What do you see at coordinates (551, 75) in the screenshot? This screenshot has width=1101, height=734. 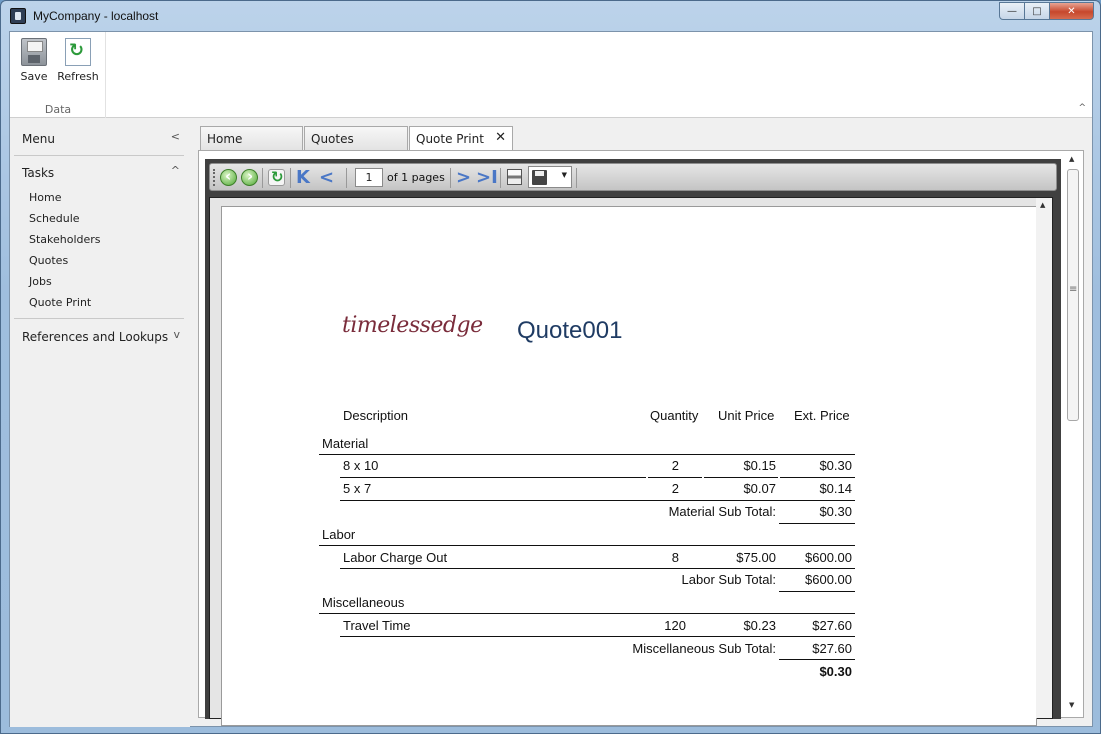 I see `ribbon: Save Refresh Data ^` at bounding box center [551, 75].